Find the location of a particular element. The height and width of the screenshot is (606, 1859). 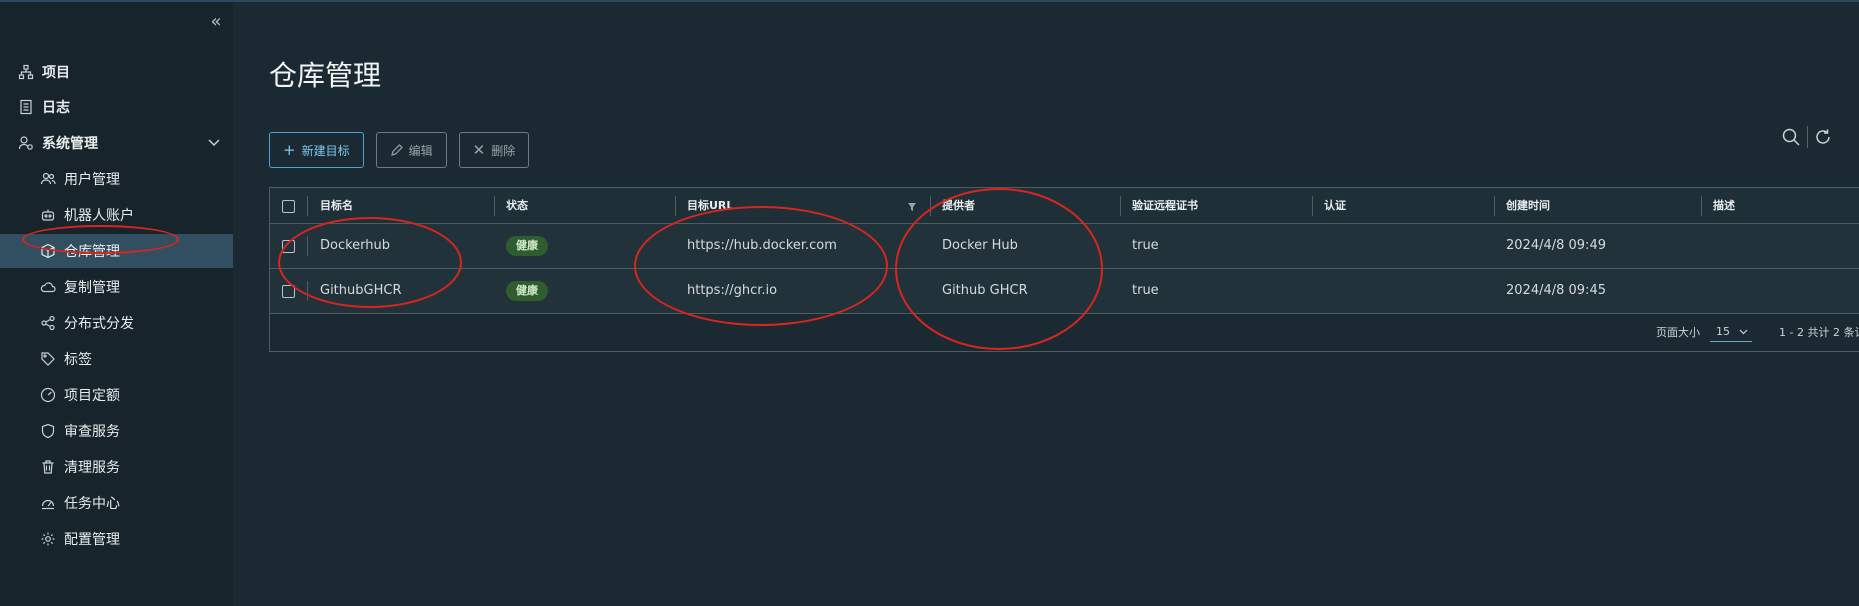

delete-label: 删除 is located at coordinates (503, 150).